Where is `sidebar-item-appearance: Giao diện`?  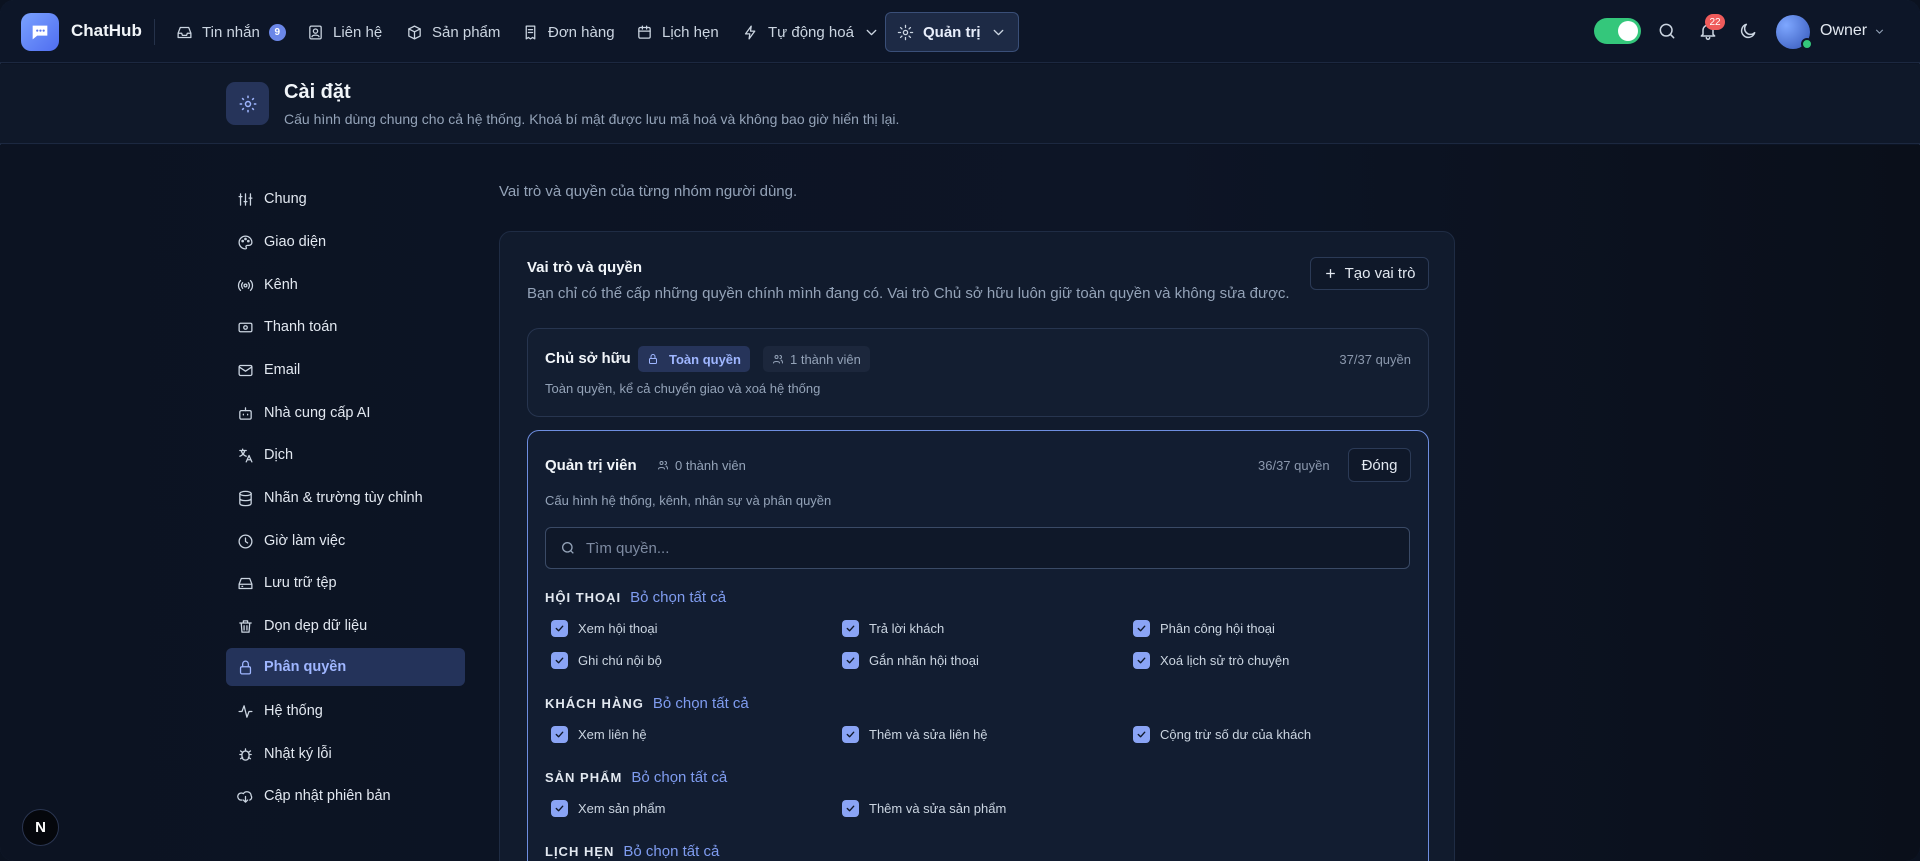 sidebar-item-appearance: Giao diện is located at coordinates (345, 242).